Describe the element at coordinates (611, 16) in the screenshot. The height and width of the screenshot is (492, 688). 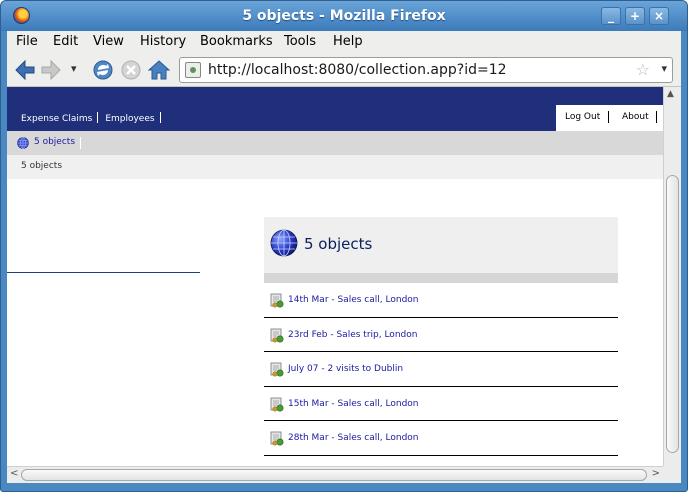
I see `minimize-button: _` at that location.